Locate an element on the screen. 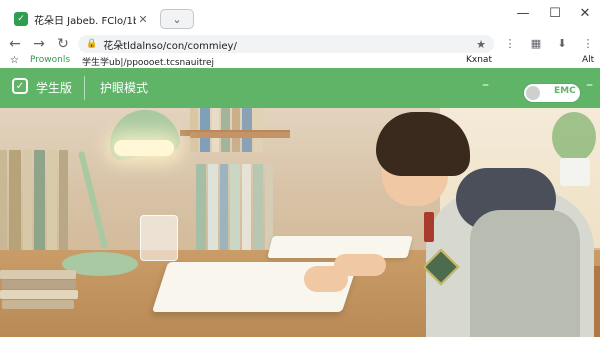 The image size is (600, 337). star-icon: ★ is located at coordinates (481, 44).